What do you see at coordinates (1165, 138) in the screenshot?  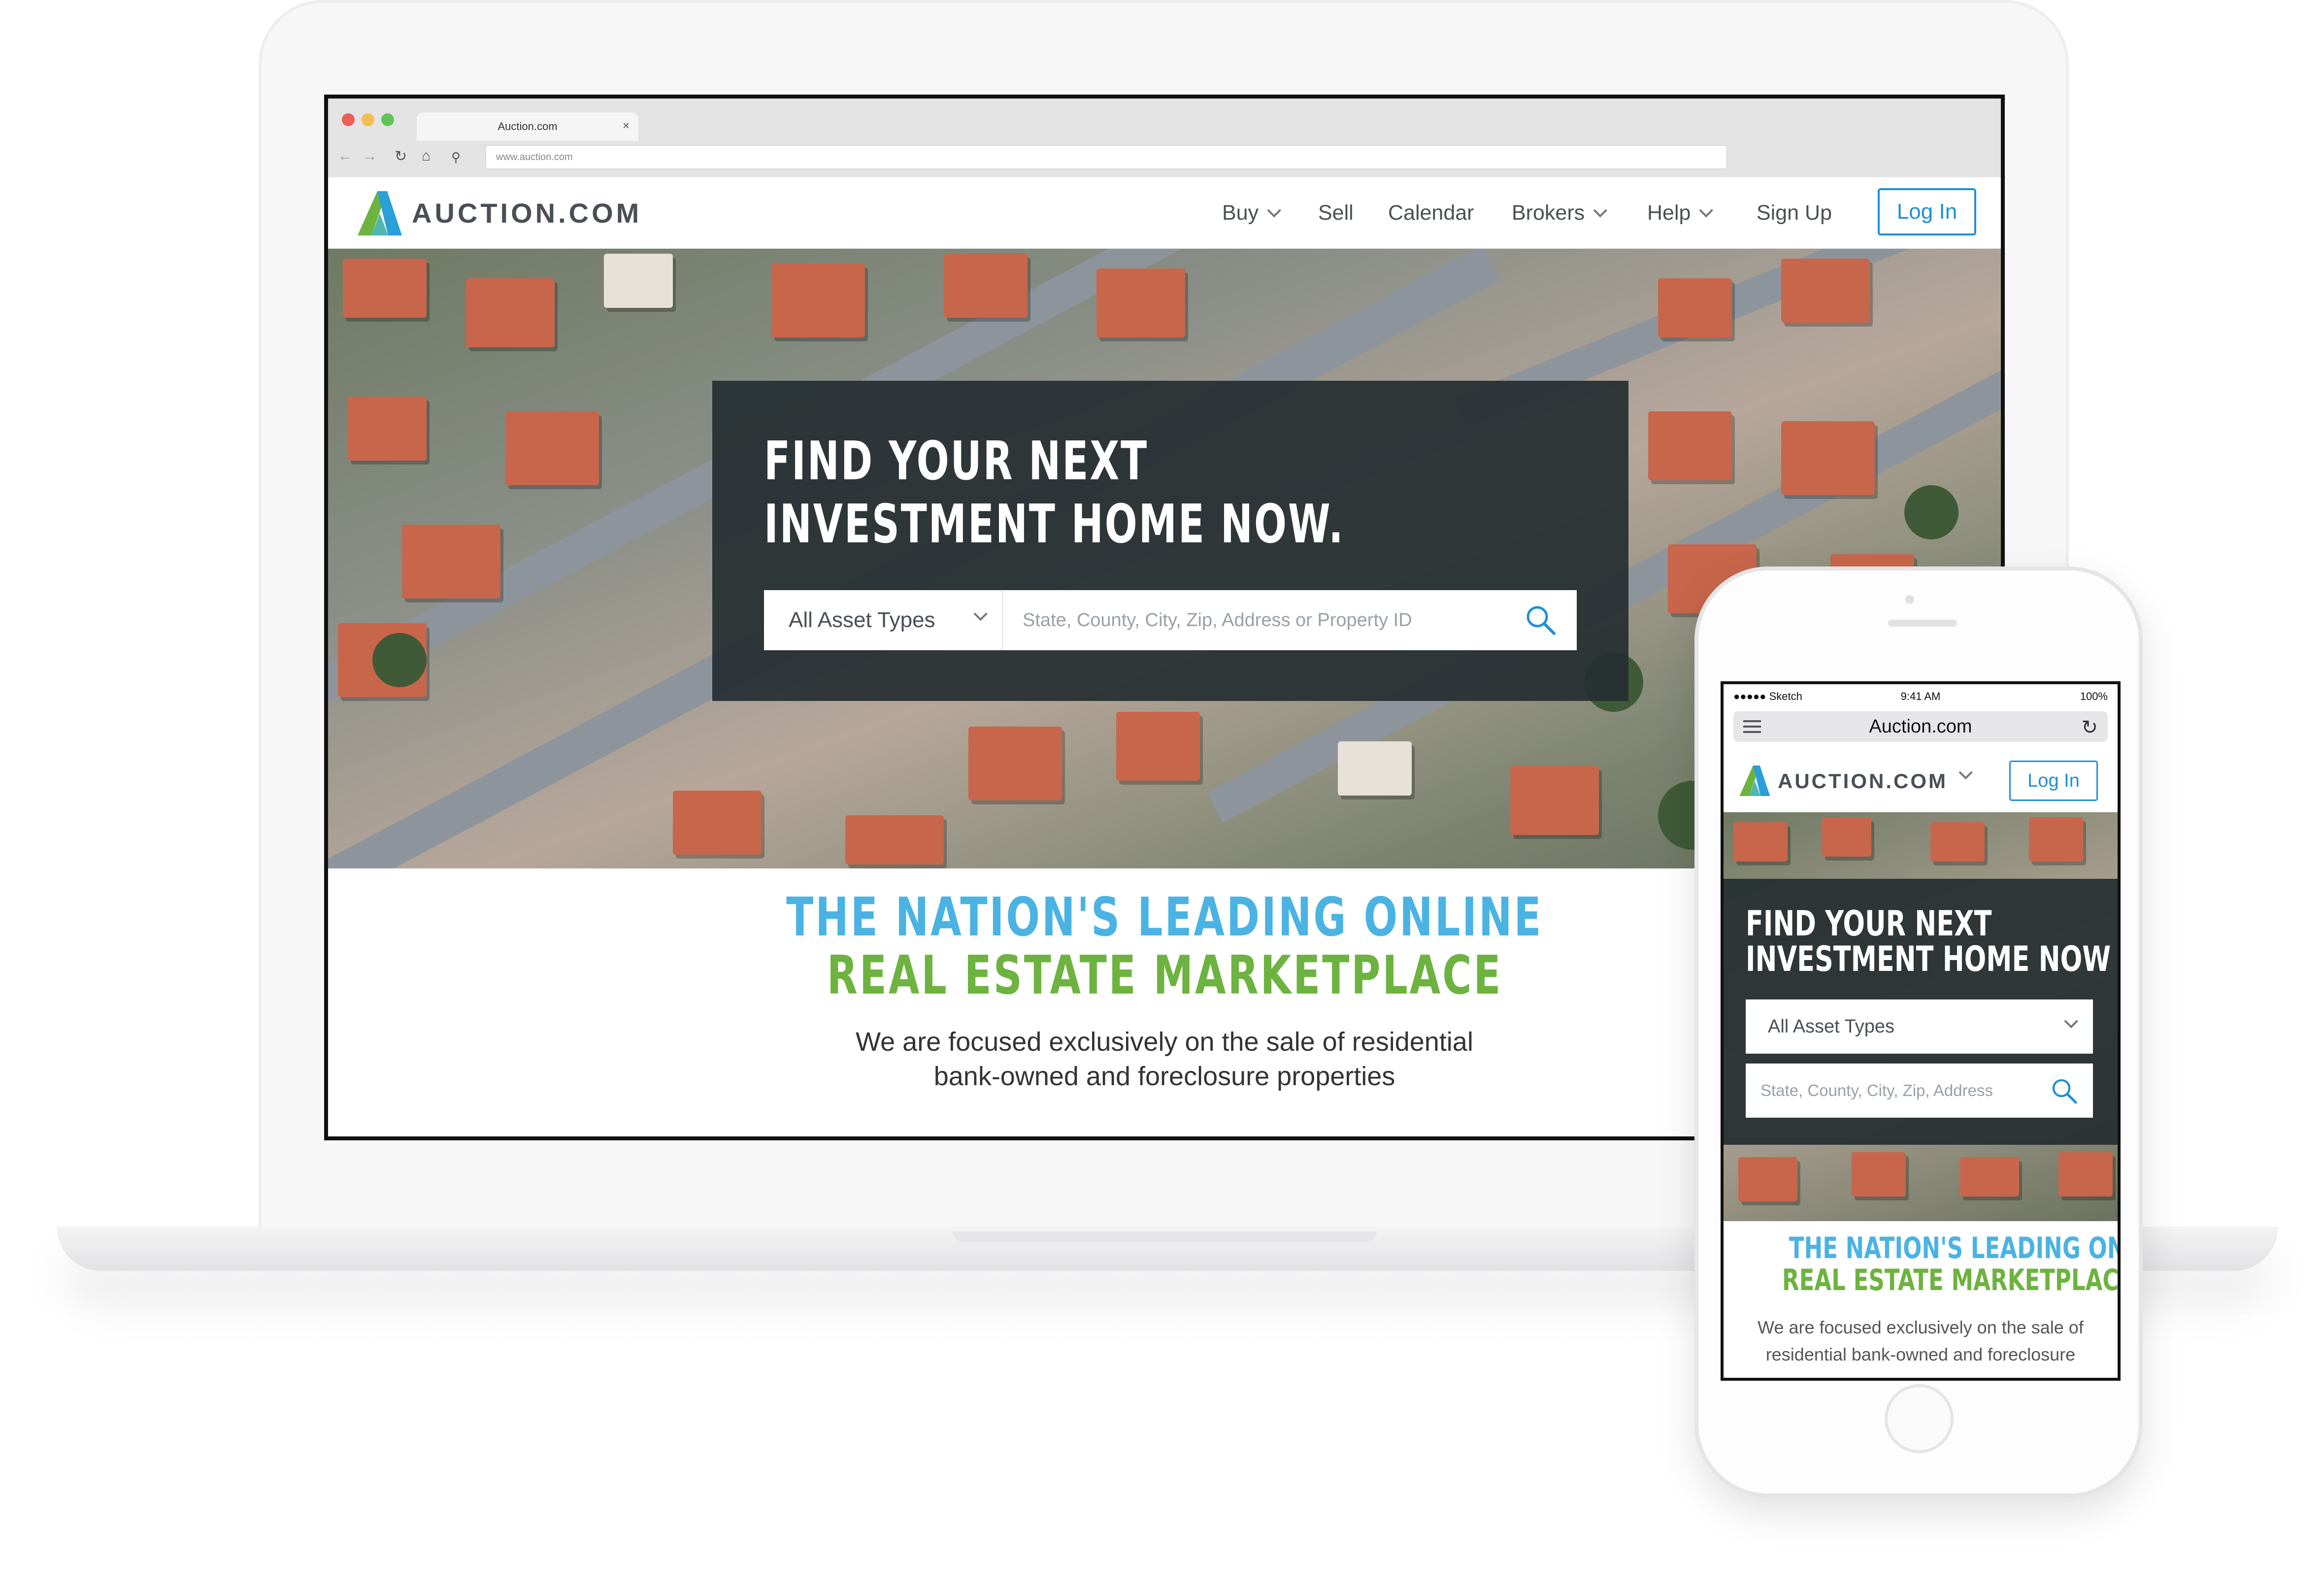 I see `browser-chrome: Auction.com × ← → ↻ ⌂ ⚲ www.auction.com` at bounding box center [1165, 138].